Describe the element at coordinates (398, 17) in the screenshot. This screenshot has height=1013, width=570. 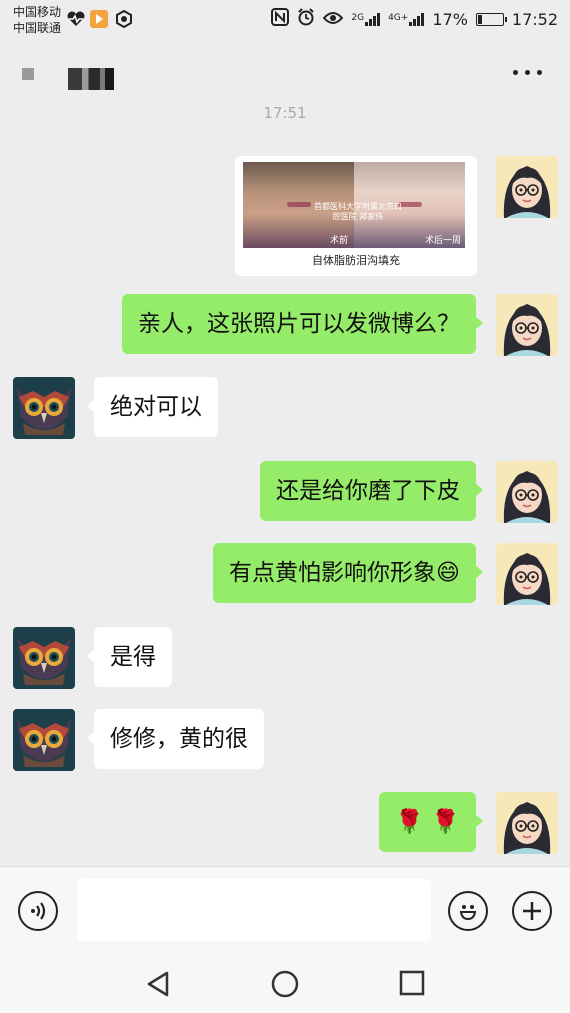
I see `network-2-label: 4G+` at that location.